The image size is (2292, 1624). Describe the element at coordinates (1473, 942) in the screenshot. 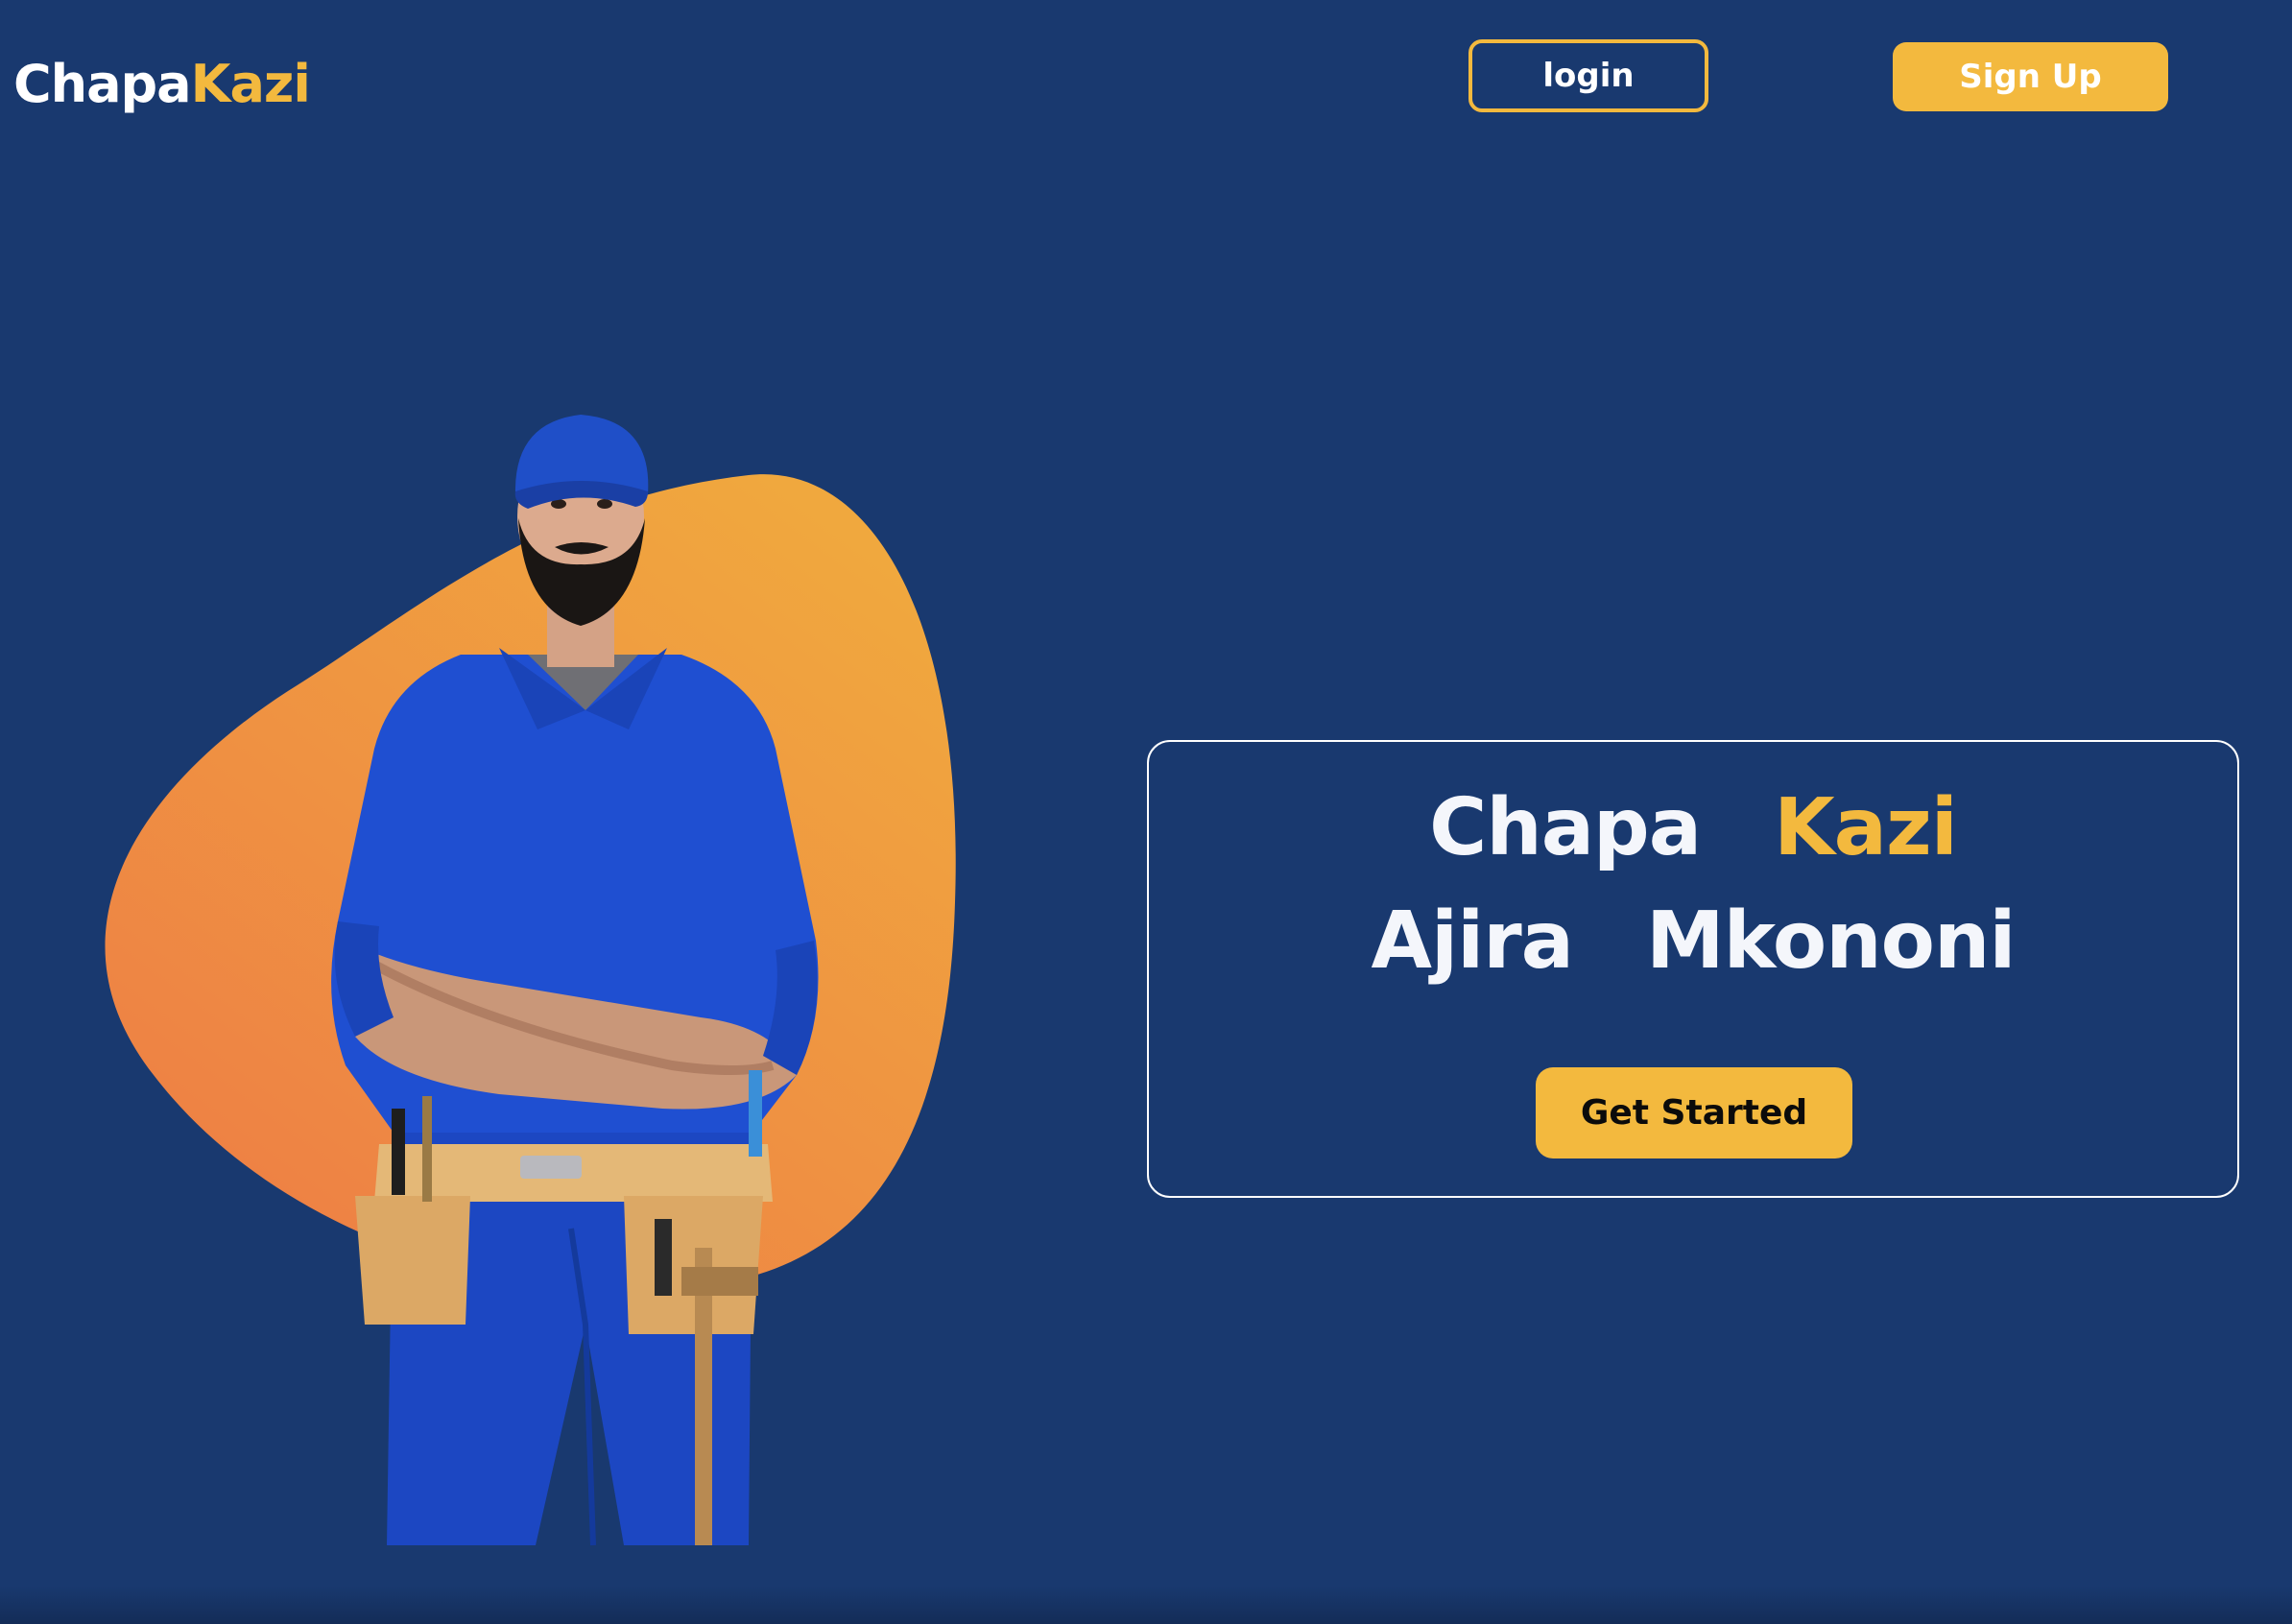

I see `hero-word-ajira: Ajira` at that location.